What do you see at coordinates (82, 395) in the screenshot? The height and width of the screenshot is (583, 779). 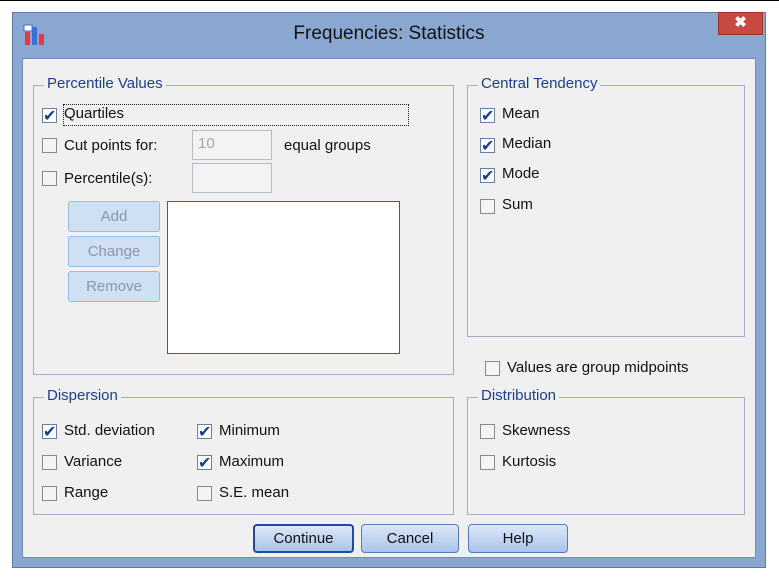 I see `dispersion-legend: Dispersion` at bounding box center [82, 395].